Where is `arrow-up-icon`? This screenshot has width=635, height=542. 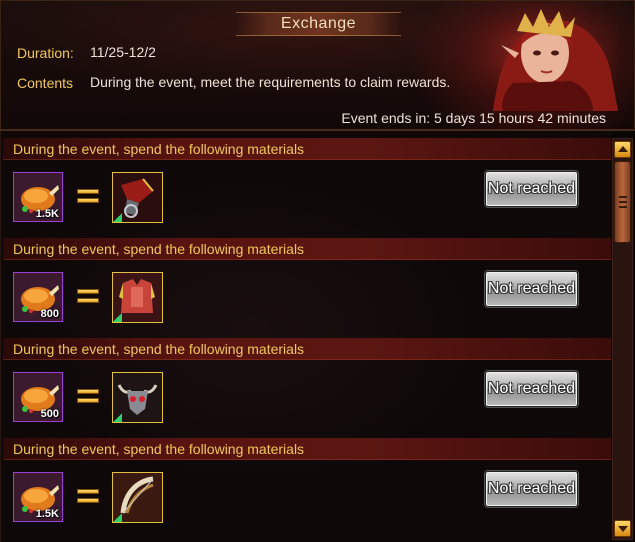 arrow-up-icon is located at coordinates (623, 149).